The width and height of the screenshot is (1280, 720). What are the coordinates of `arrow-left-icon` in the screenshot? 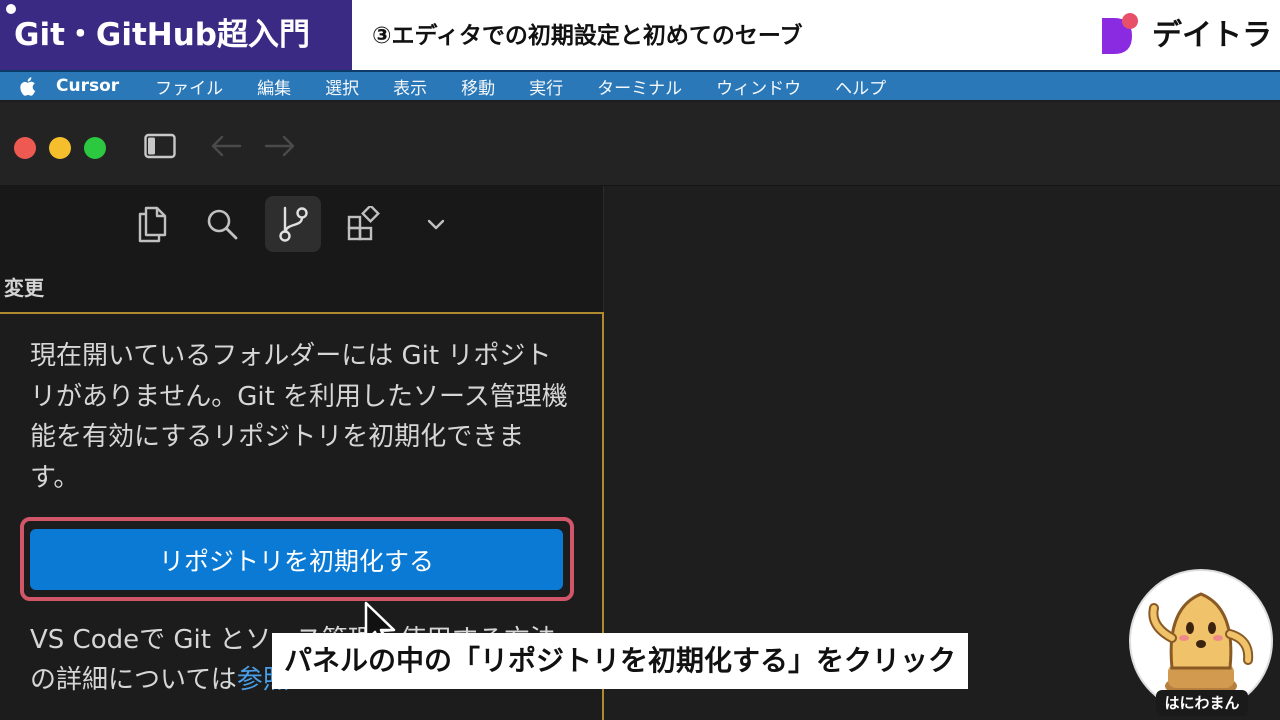 It's located at (226, 146).